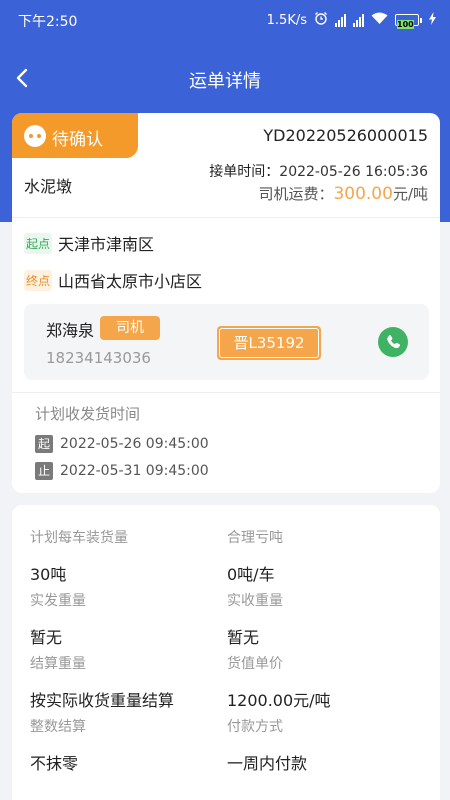 This screenshot has width=450, height=800. What do you see at coordinates (244, 172) in the screenshot?
I see `accept-time-label: 接单时间：` at bounding box center [244, 172].